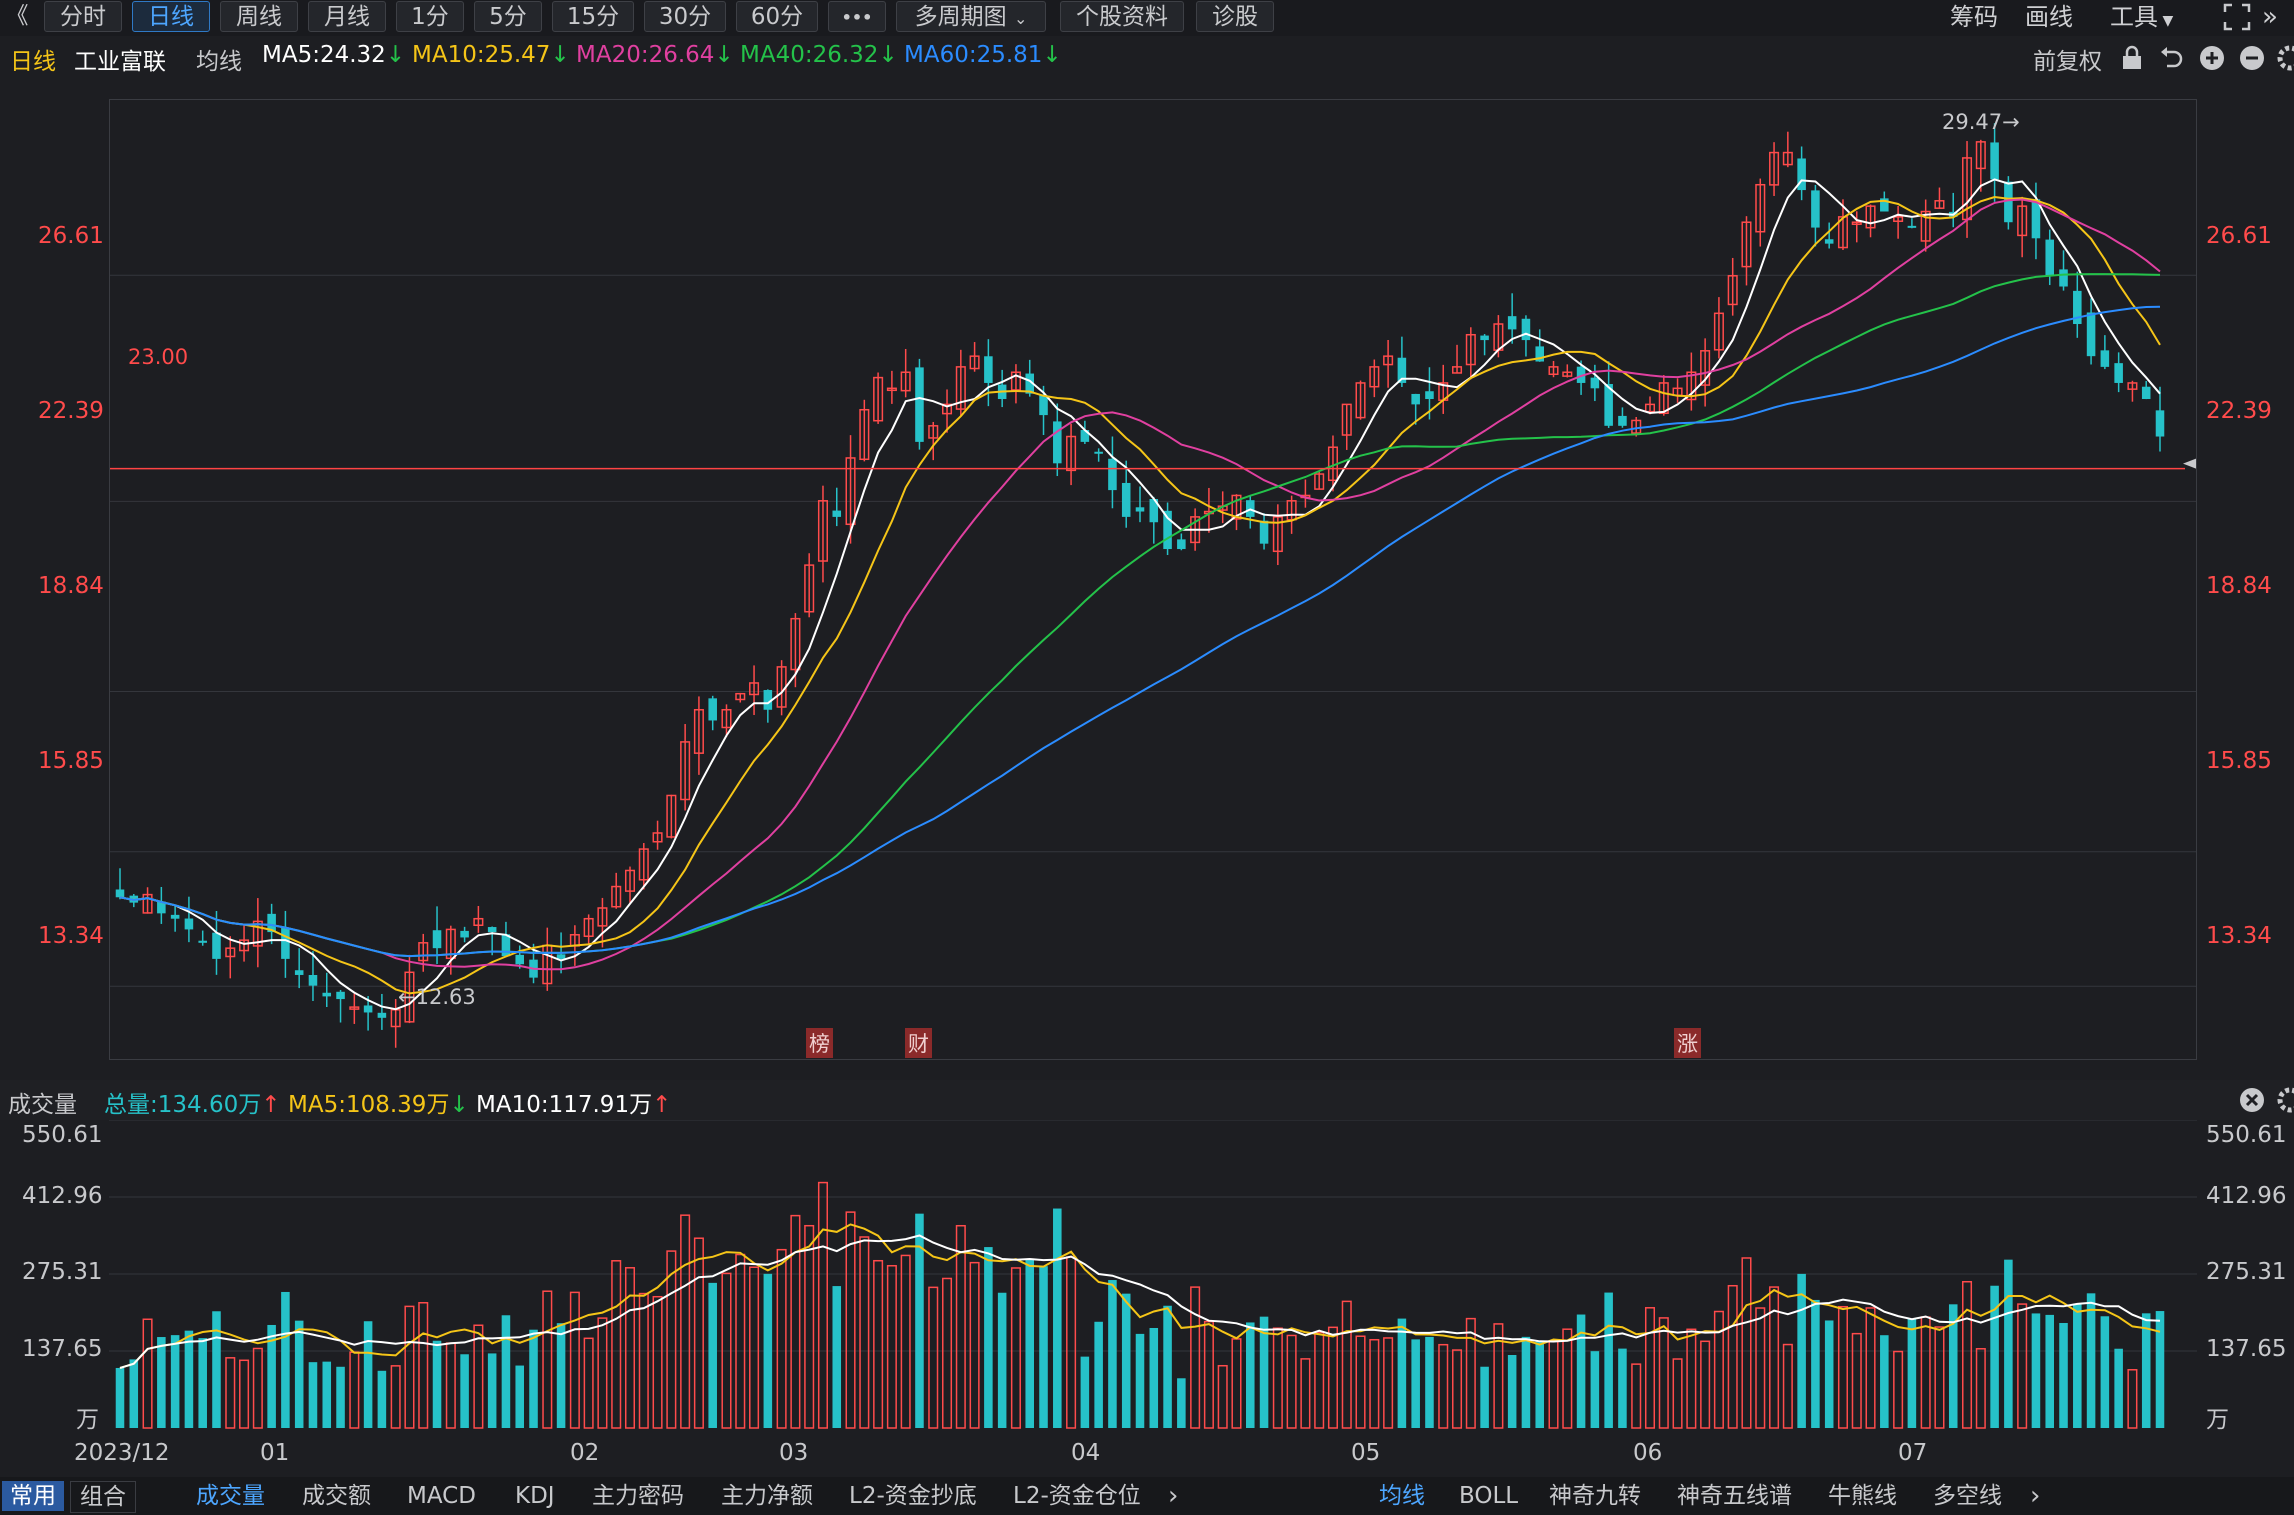 The width and height of the screenshot is (2294, 1515). Describe the element at coordinates (71, 411) in the screenshot. I see `price-tick-left: 22.39` at that location.